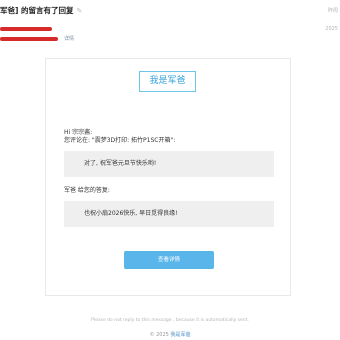  Describe the element at coordinates (87, 190) in the screenshot. I see `reply-intro-text: 军爸 给您的答复:` at that location.